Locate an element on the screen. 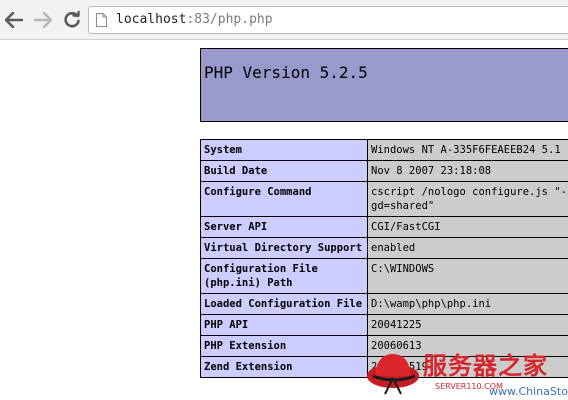  table-row: System Windows NT A-335F6FEAEEB24 5.1 bu is located at coordinates (384, 150).